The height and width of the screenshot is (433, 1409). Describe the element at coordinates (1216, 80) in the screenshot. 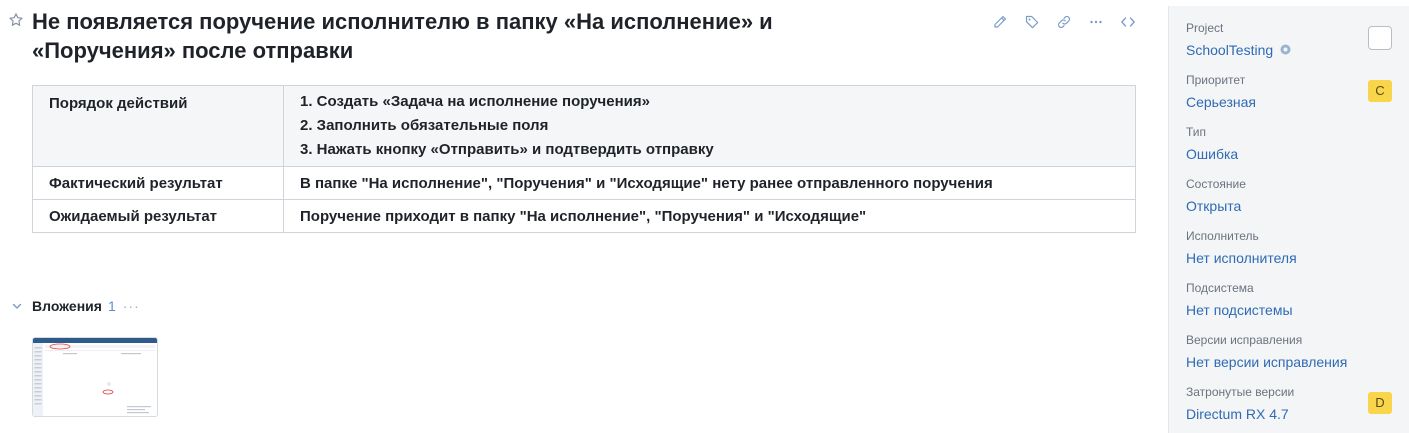

I see `field-label: Приоритет` at that location.